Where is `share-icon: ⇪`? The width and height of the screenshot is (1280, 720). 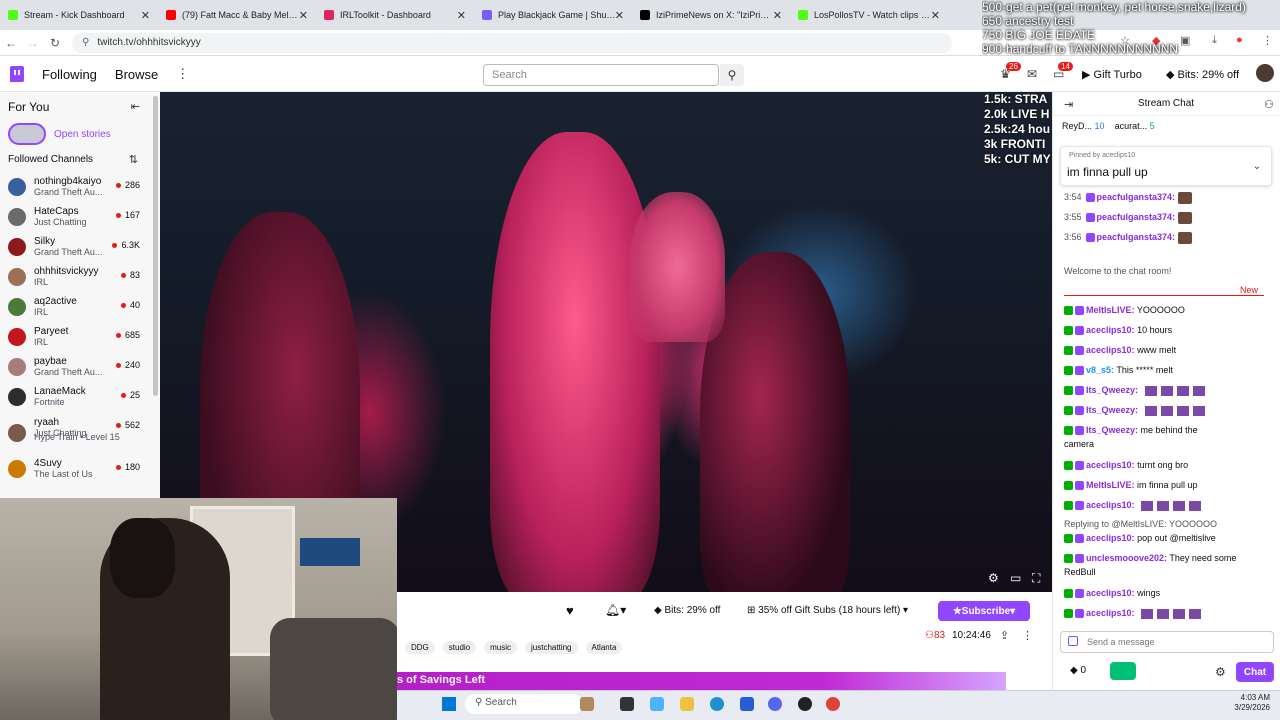 share-icon: ⇪ is located at coordinates (1004, 635).